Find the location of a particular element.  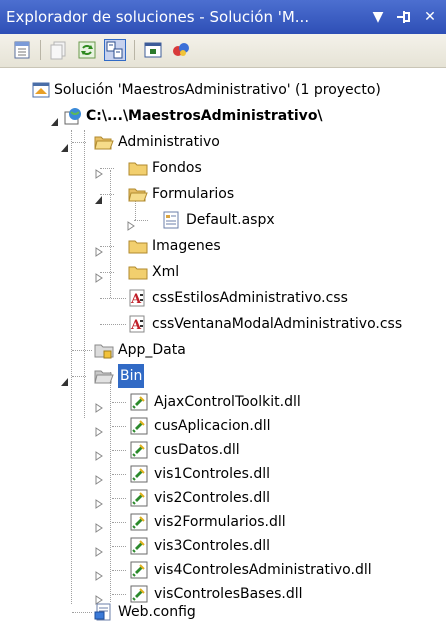

close-icon: ✕ is located at coordinates (430, 17).